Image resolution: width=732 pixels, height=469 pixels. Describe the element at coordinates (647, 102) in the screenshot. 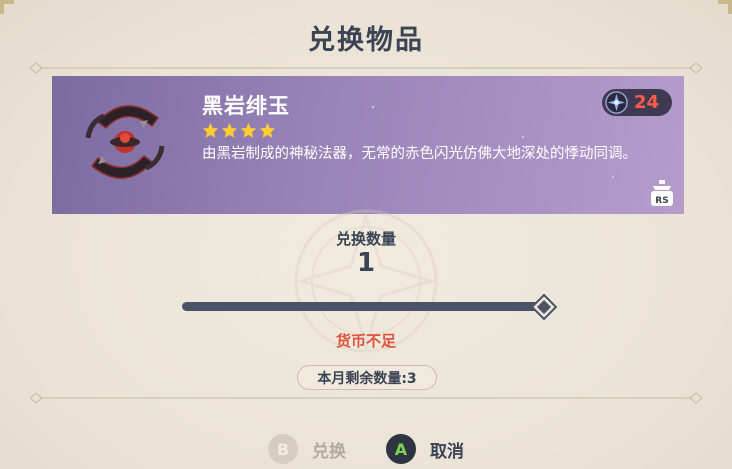

I see `cost-value: 24` at that location.